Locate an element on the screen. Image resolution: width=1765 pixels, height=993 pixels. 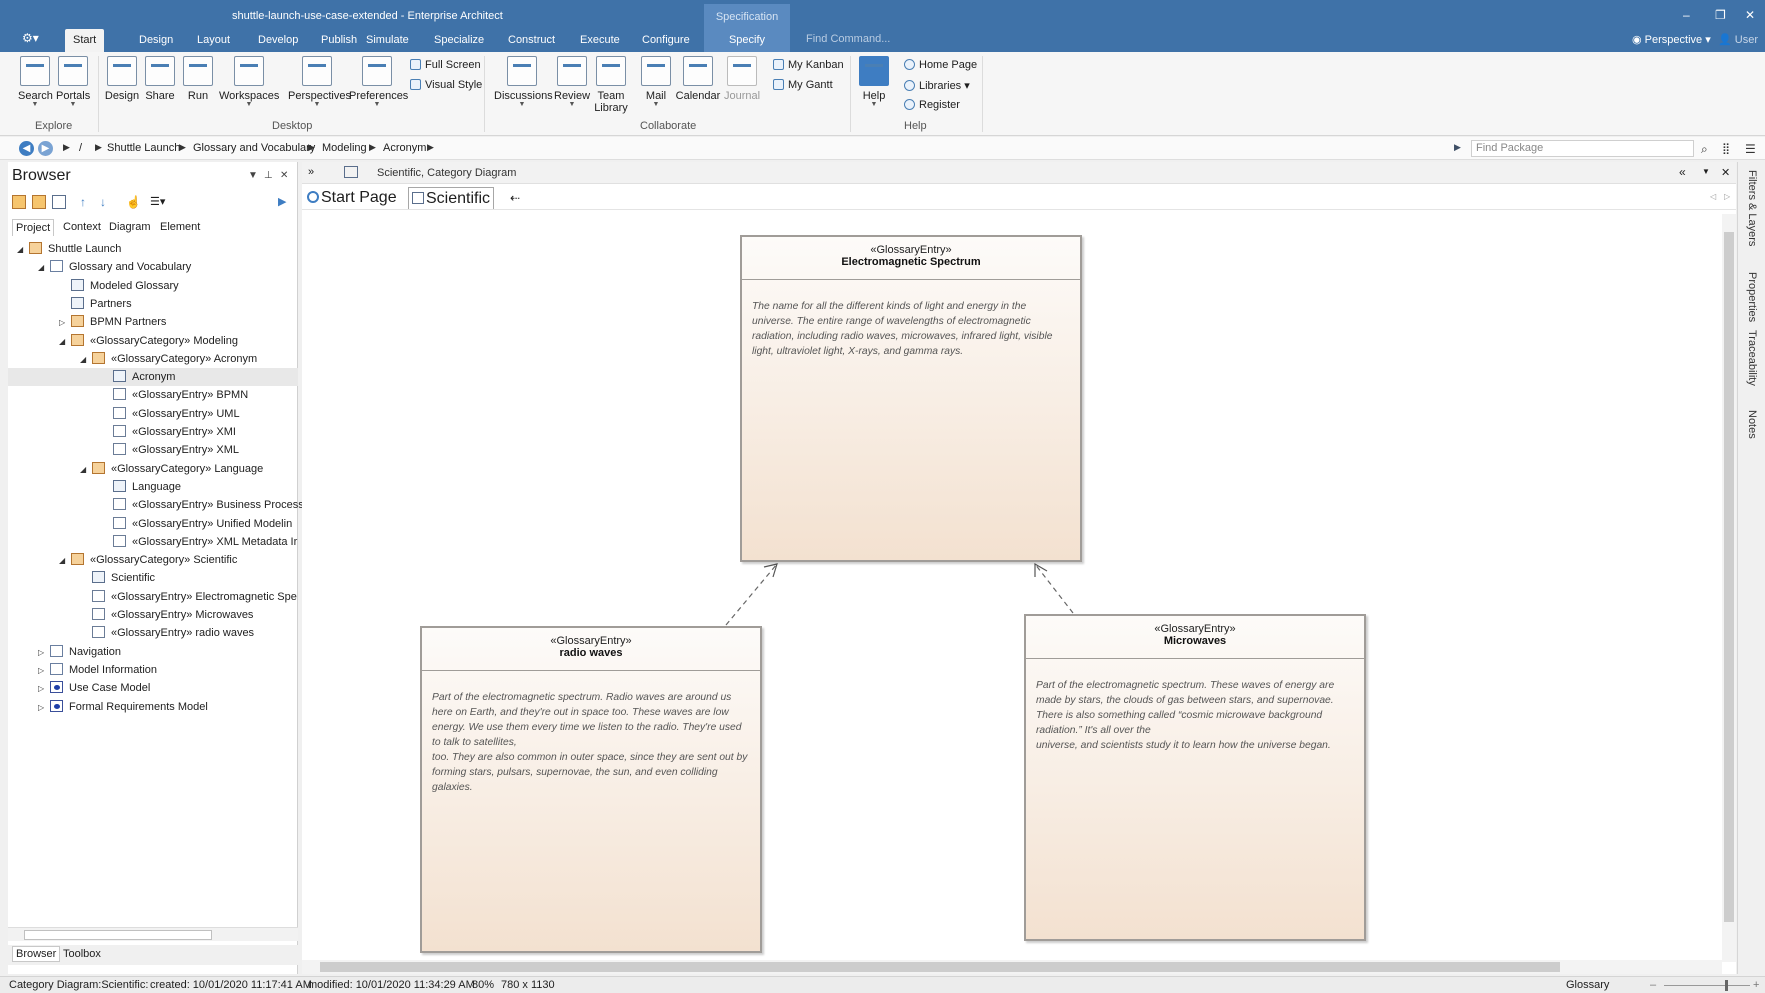
tree-item: «GlossaryEntry» XML Metadata Ir is located at coordinates (153, 542).